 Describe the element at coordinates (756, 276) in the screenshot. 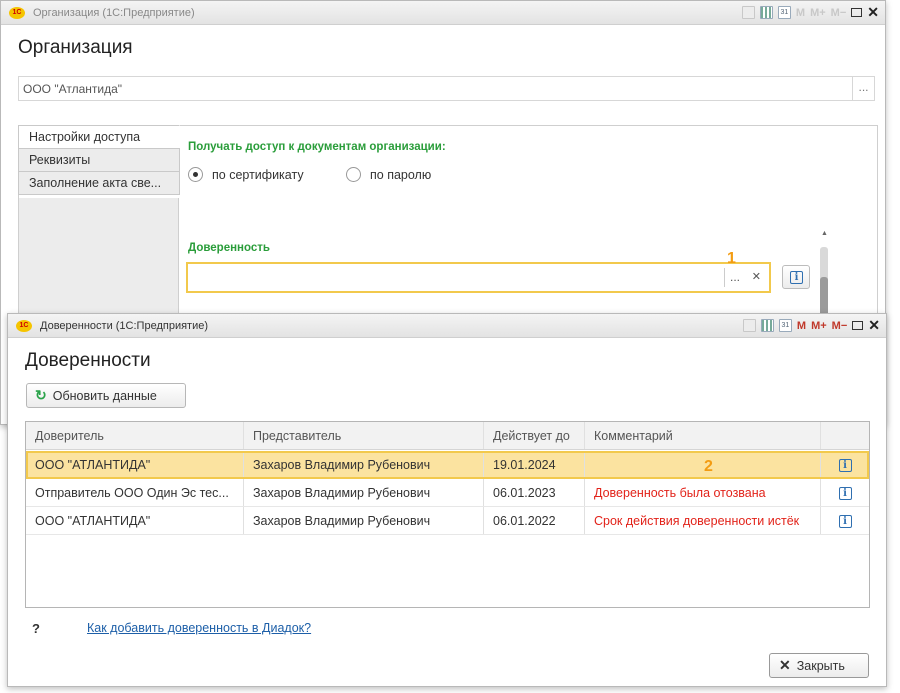

I see `clear-icon: ✕` at that location.